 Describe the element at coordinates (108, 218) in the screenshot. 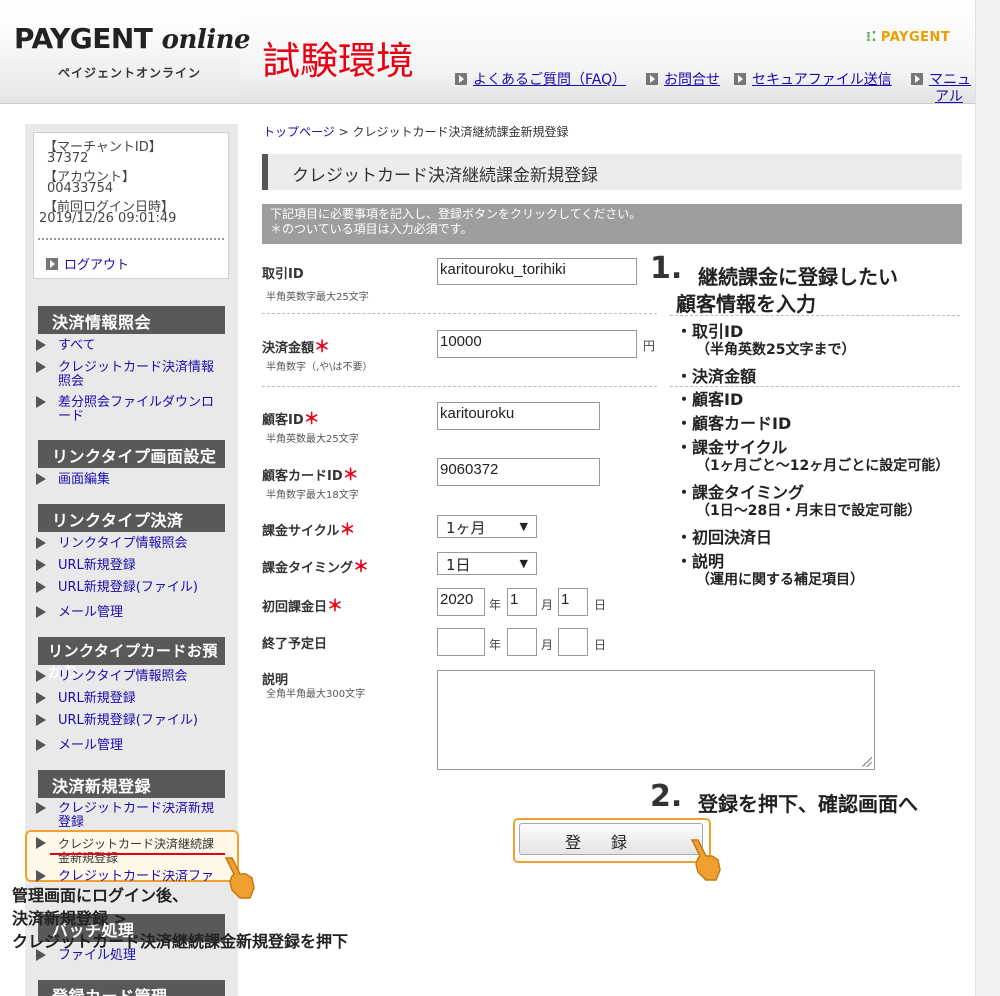

I see `last-login-value: 2019/12/26 09:01:49` at that location.